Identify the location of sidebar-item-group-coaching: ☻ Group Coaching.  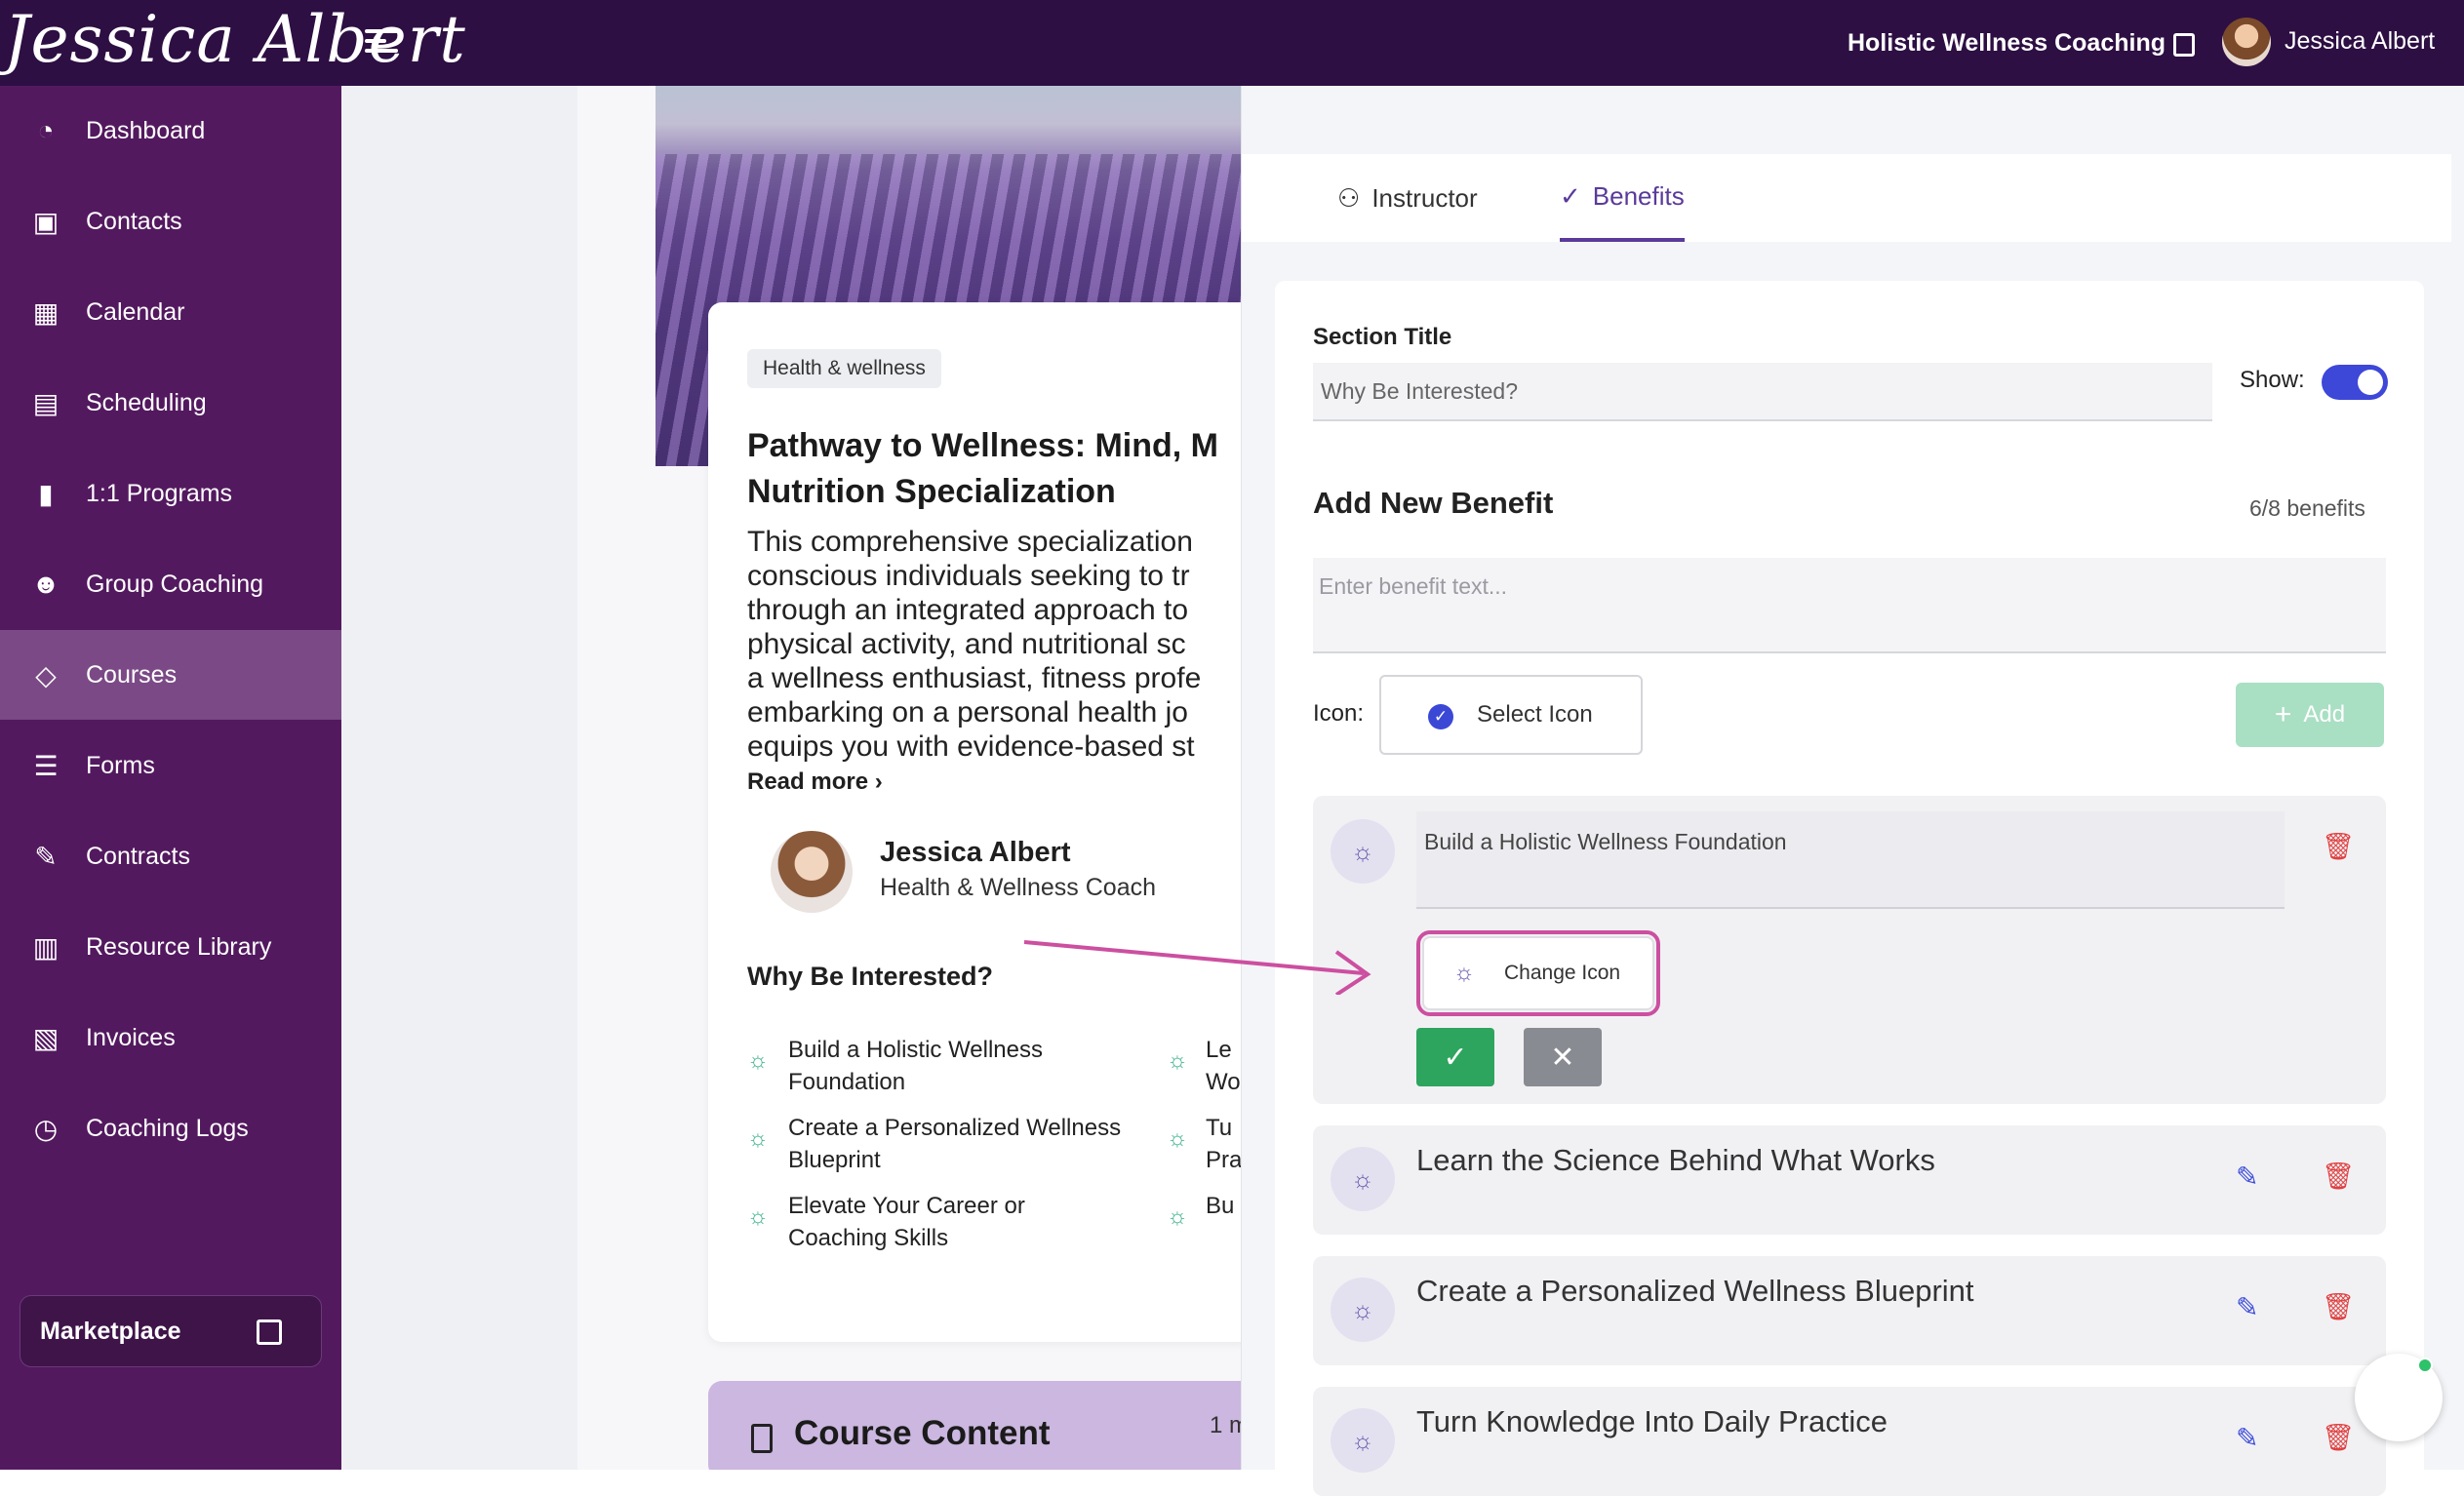
(170, 584).